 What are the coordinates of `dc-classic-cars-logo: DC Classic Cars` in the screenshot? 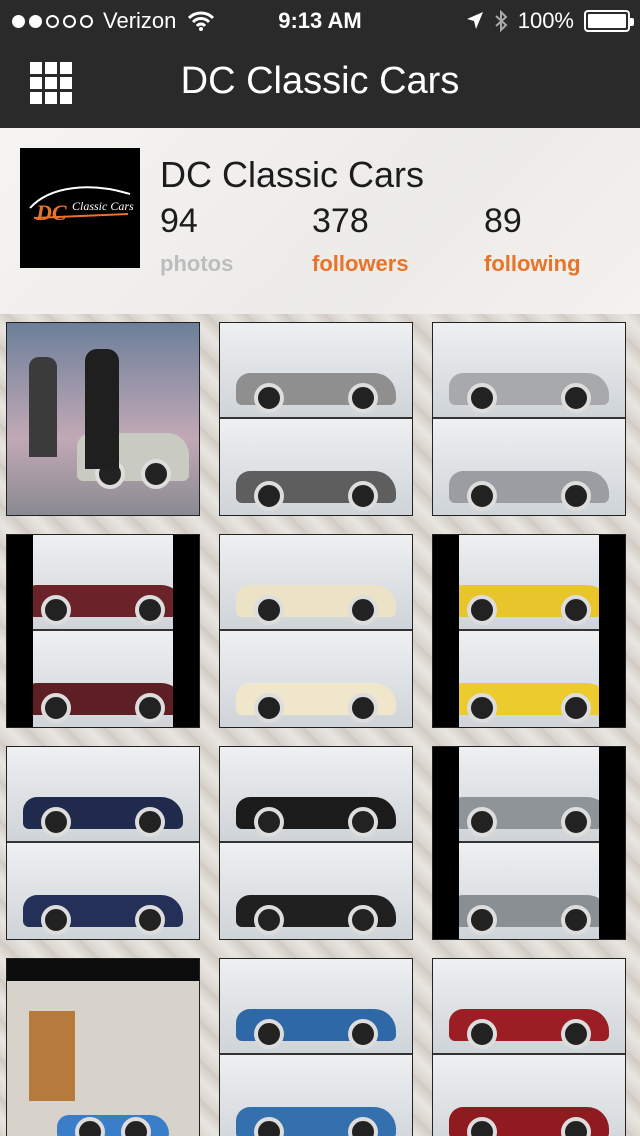 It's located at (81, 205).